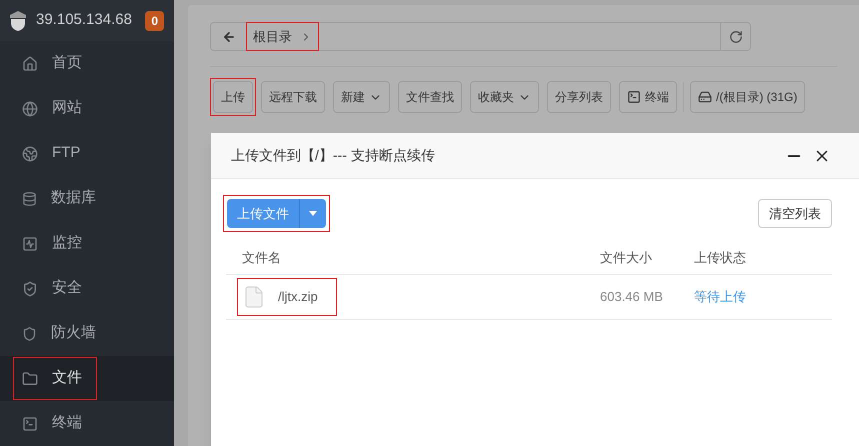 The image size is (859, 446). Describe the element at coordinates (748, 97) in the screenshot. I see `toolbar-button: /(根目录) (31G)` at that location.